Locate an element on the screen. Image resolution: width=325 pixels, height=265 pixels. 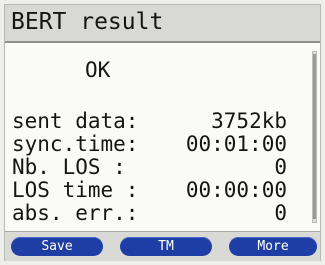
scrollbar-thumb is located at coordinates (314, 136).